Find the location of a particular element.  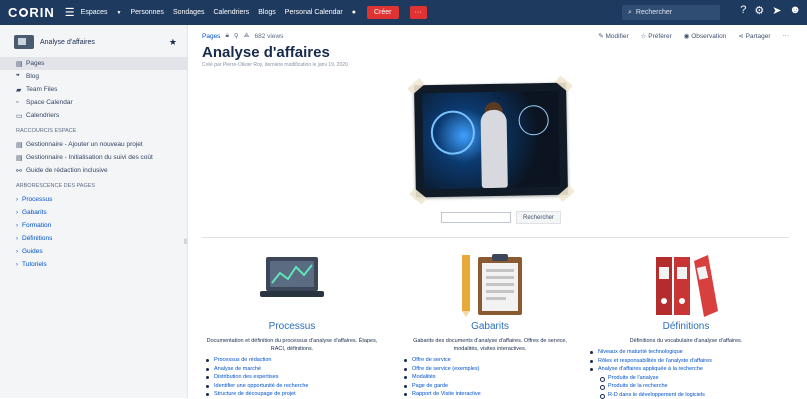

page-search-button: Rechercher is located at coordinates (538, 217).